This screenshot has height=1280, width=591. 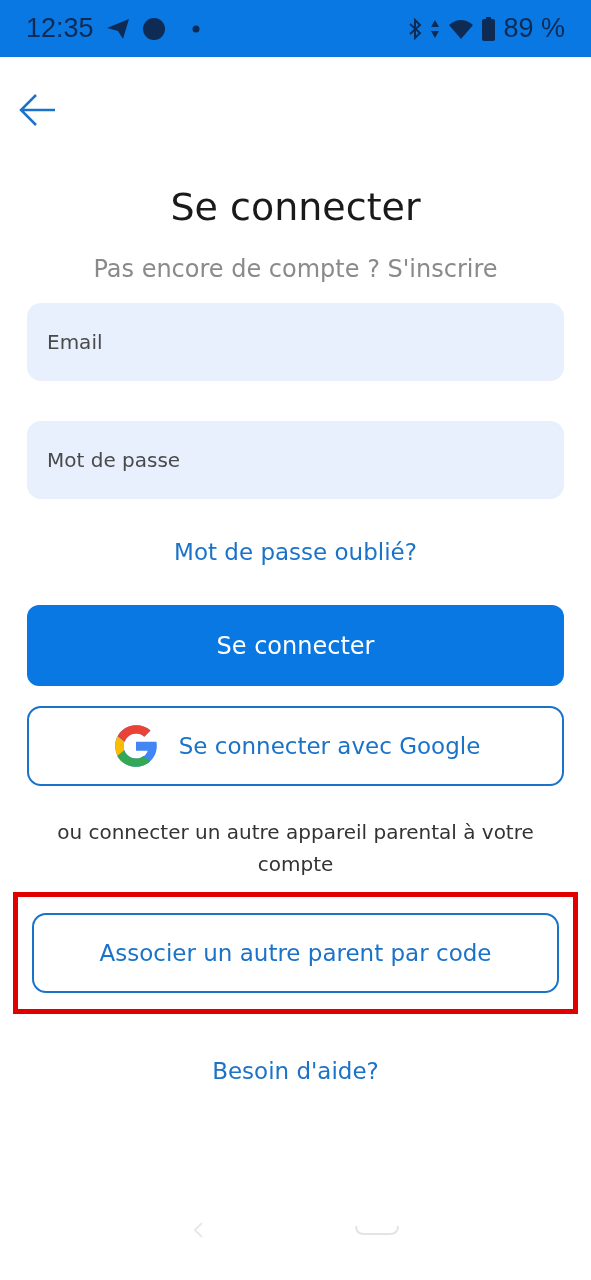 I want to click on page-title: Se connecter, so click(x=295, y=207).